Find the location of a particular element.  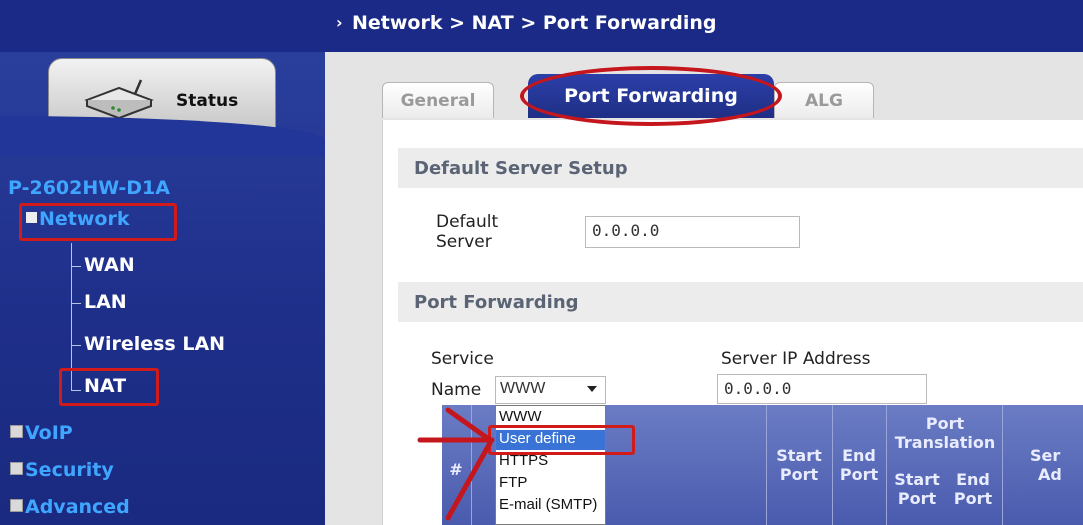

col-server-address: Ser Ad is located at coordinates (1056, 465).